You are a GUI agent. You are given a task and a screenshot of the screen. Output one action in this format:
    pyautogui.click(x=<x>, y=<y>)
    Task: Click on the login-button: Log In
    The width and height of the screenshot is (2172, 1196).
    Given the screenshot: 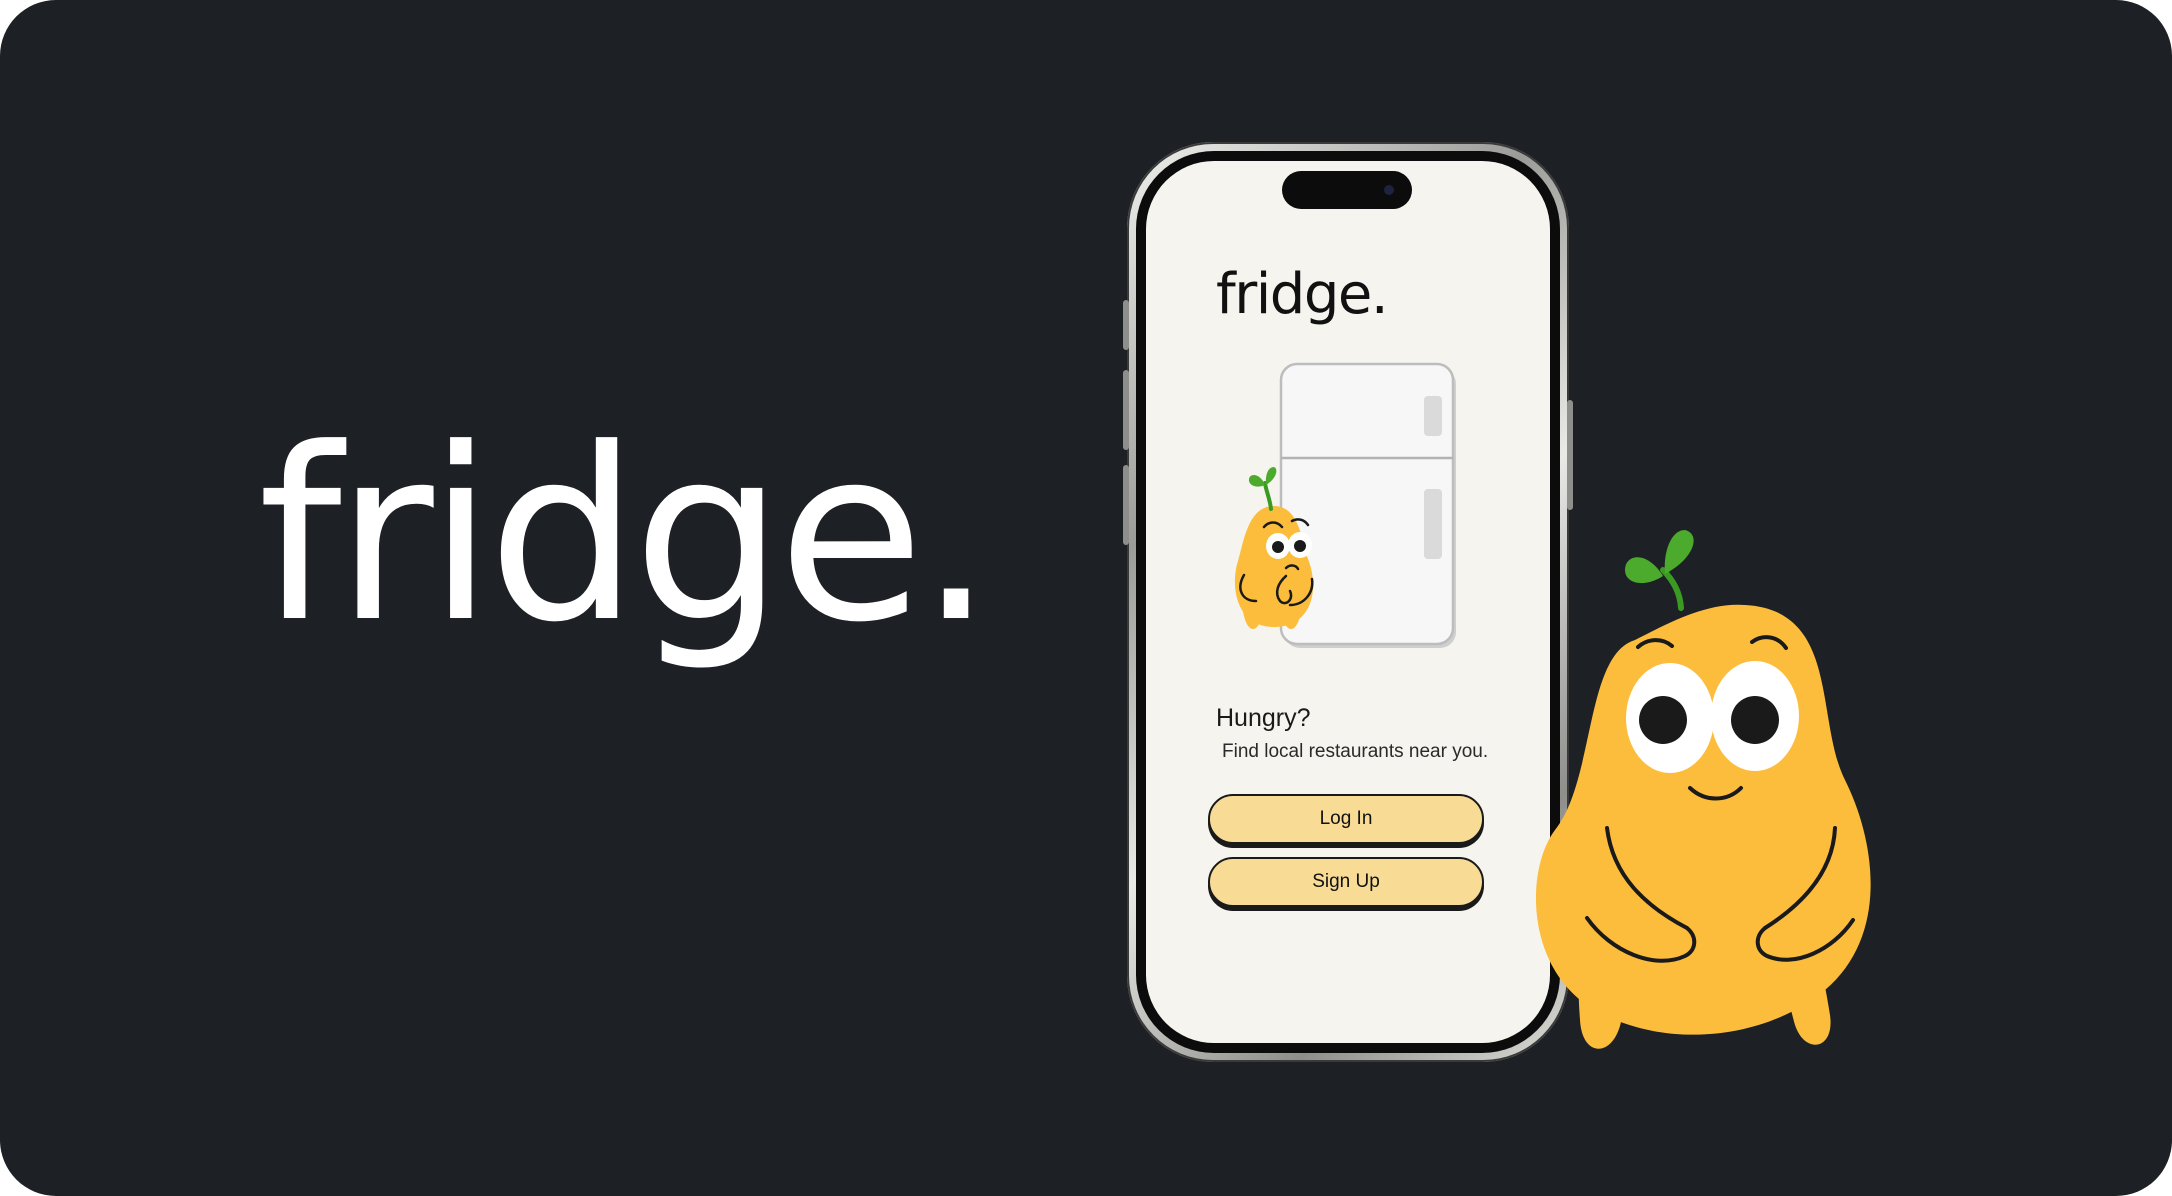 What is the action you would take?
    pyautogui.click(x=1346, y=819)
    